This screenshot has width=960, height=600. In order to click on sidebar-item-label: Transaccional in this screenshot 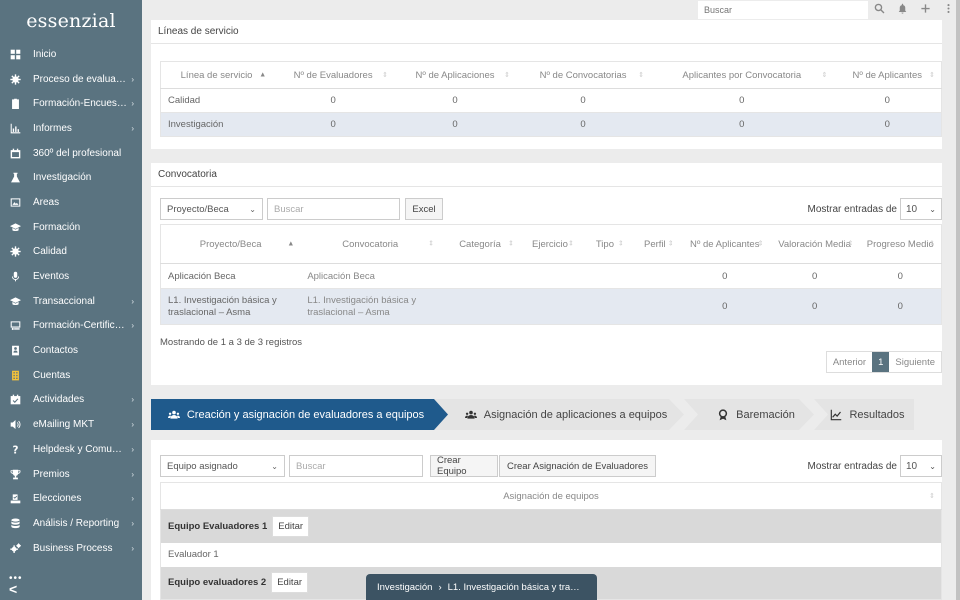, I will do `click(64, 301)`.